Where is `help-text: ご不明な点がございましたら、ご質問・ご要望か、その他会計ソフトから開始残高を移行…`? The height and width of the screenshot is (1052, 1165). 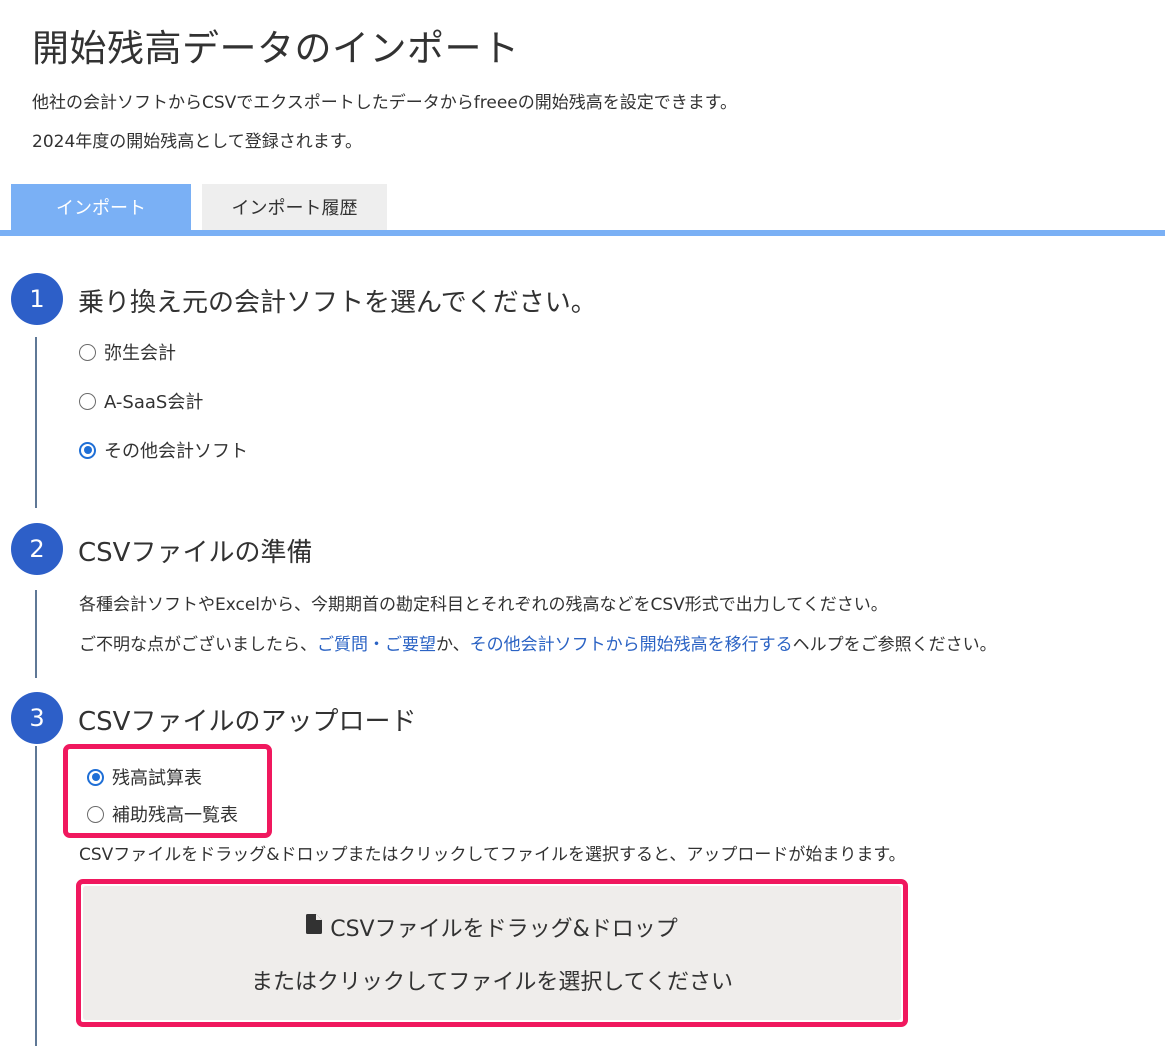
help-text: ご不明な点がございましたら、ご質問・ご要望か、その他会計ソフトから開始残高を移行… is located at coordinates (538, 642).